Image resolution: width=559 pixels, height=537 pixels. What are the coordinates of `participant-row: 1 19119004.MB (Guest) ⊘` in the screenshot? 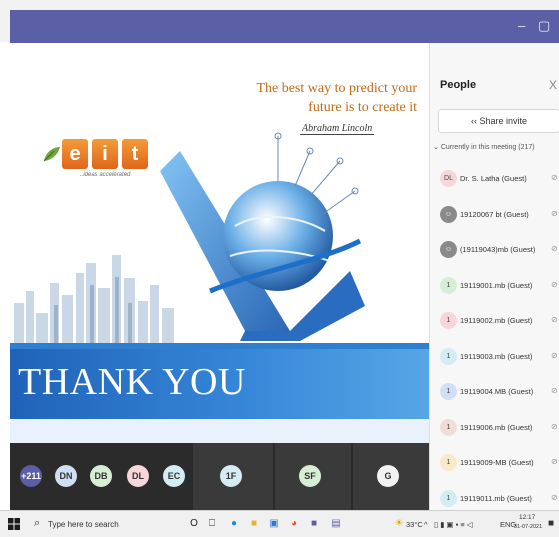 It's located at (494, 394).